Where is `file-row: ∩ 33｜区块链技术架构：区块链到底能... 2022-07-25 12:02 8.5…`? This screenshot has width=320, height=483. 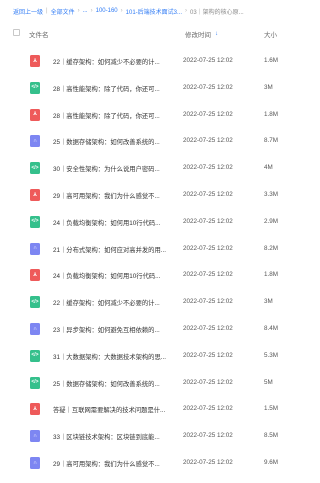
file-row: ∩ 33｜区块链技术架构：区块链到底能... 2022-07-25 12:02 8.5… is located at coordinates (160, 436).